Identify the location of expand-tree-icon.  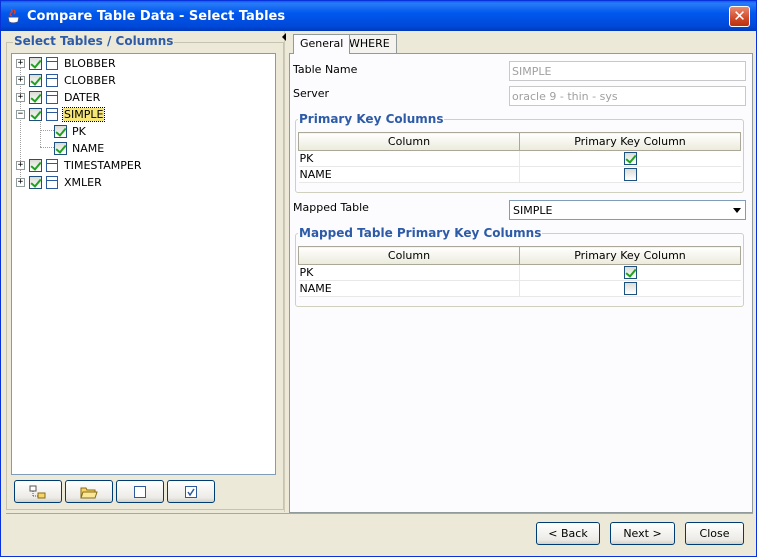
(37, 491).